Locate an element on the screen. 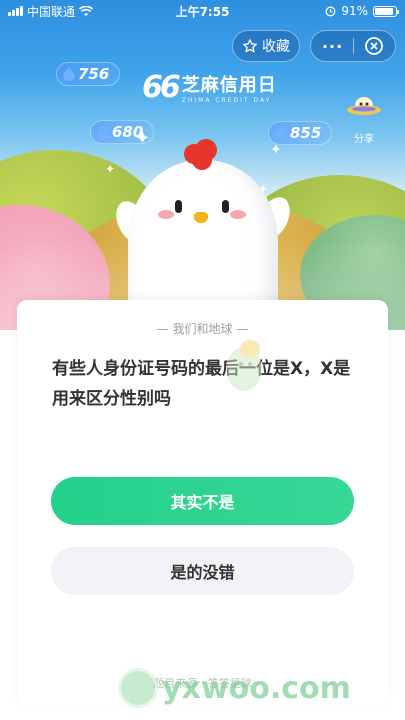 This screenshot has height=720, width=405. more-button: ··· is located at coordinates (332, 46).